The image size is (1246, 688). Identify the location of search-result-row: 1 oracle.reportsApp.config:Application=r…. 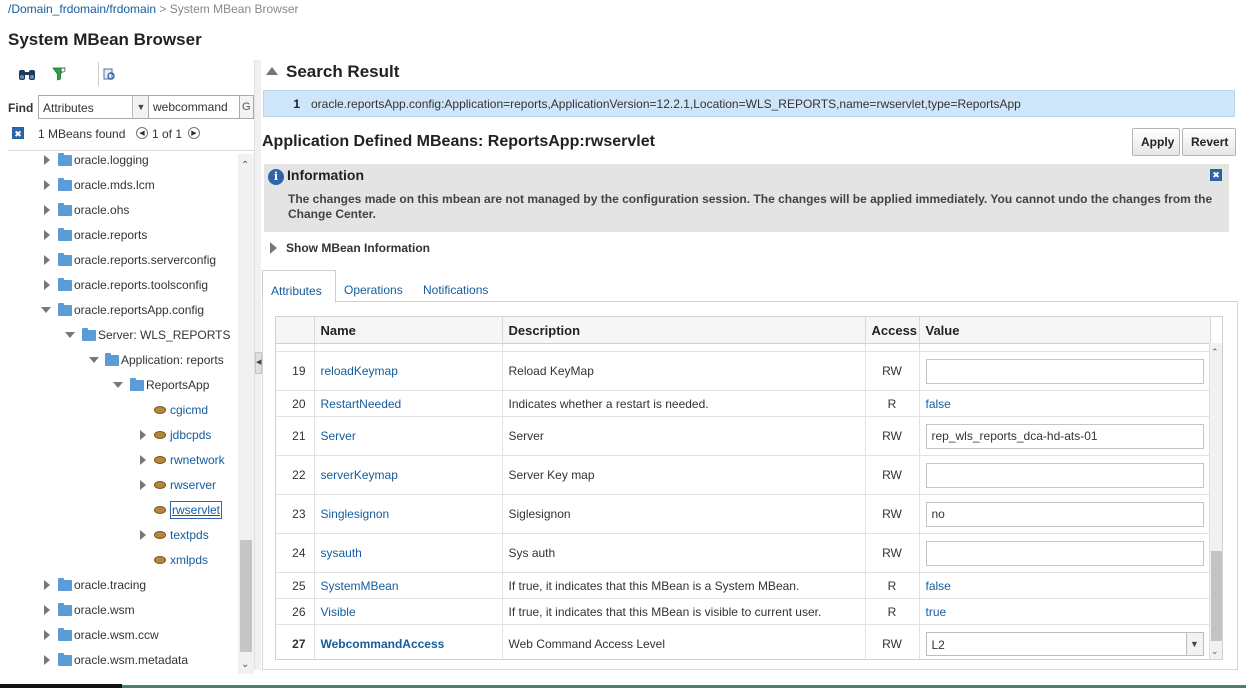
(749, 103).